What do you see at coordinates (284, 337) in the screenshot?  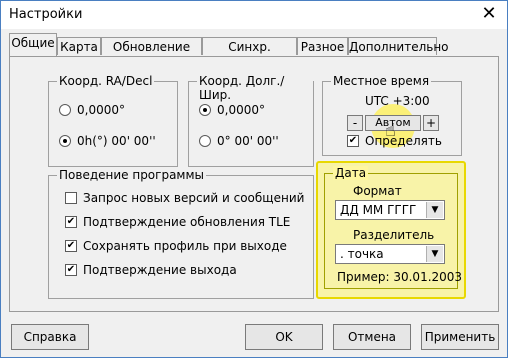 I see `ok-button: OK` at bounding box center [284, 337].